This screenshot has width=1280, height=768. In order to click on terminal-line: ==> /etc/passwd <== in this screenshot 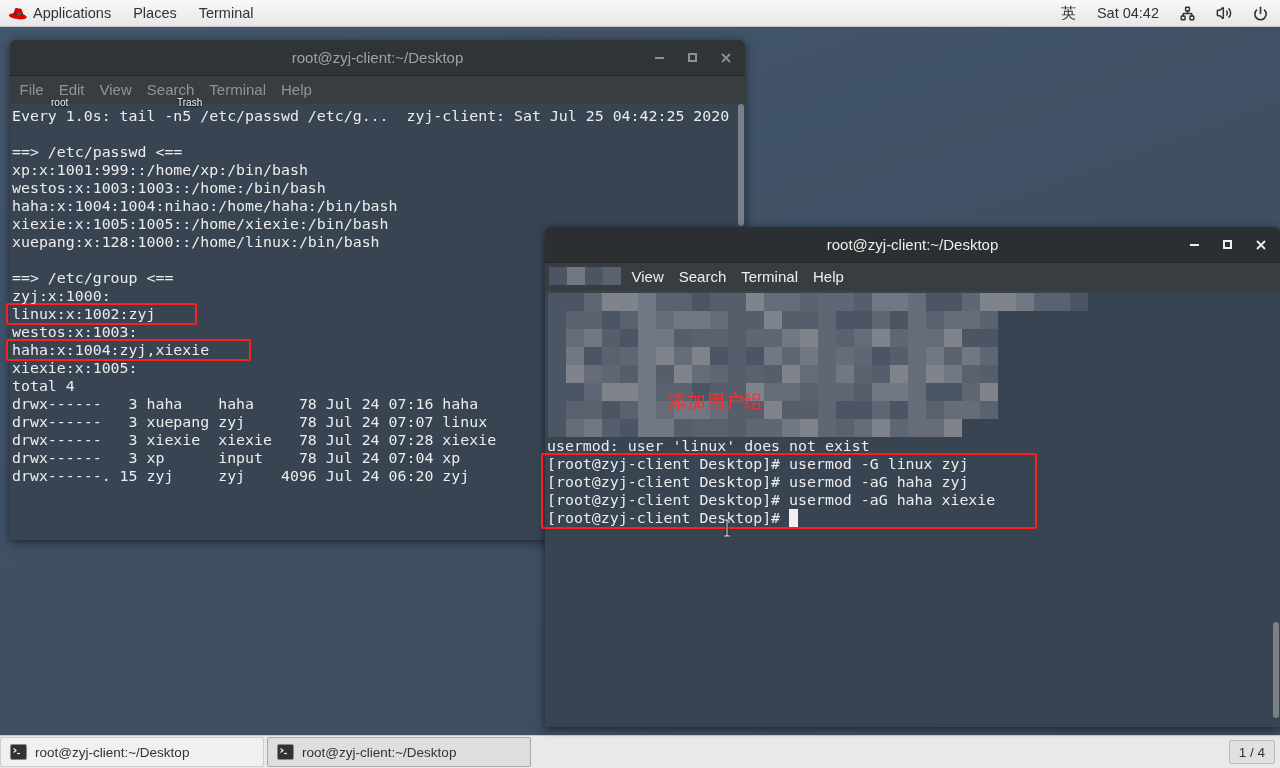, I will do `click(97, 152)`.